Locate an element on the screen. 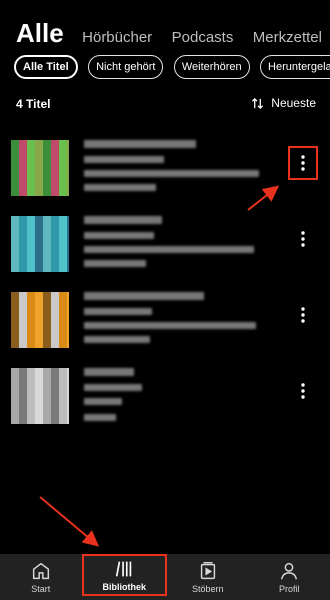  nav-profil-label: Profil is located at coordinates (289, 589).